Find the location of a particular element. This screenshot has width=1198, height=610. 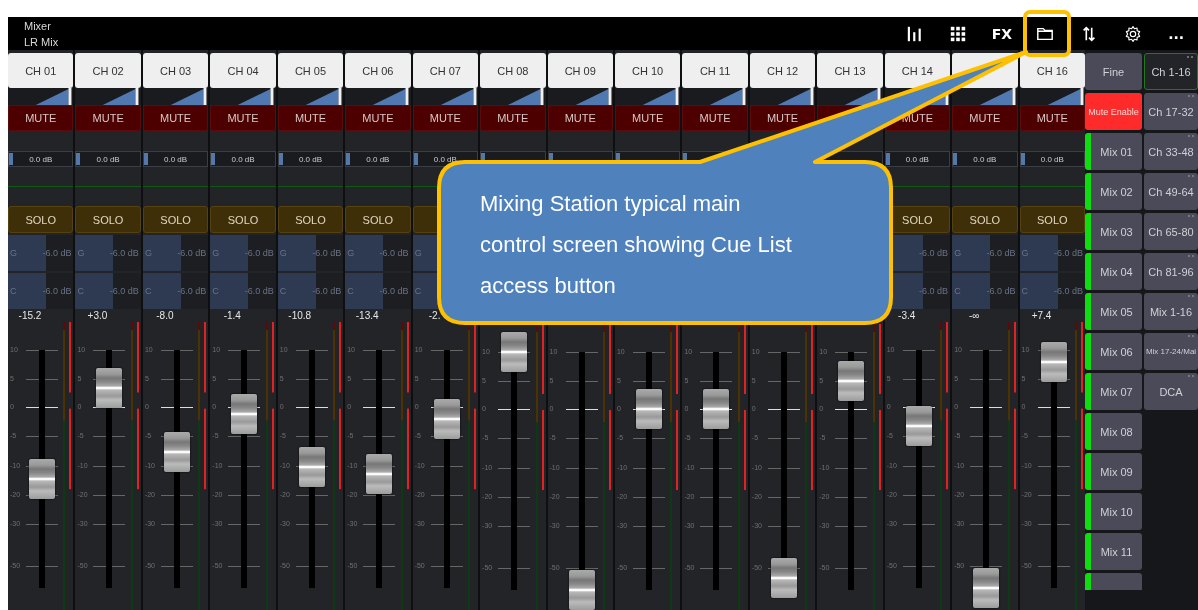

mix-button: Mix 02 is located at coordinates (1113, 191).